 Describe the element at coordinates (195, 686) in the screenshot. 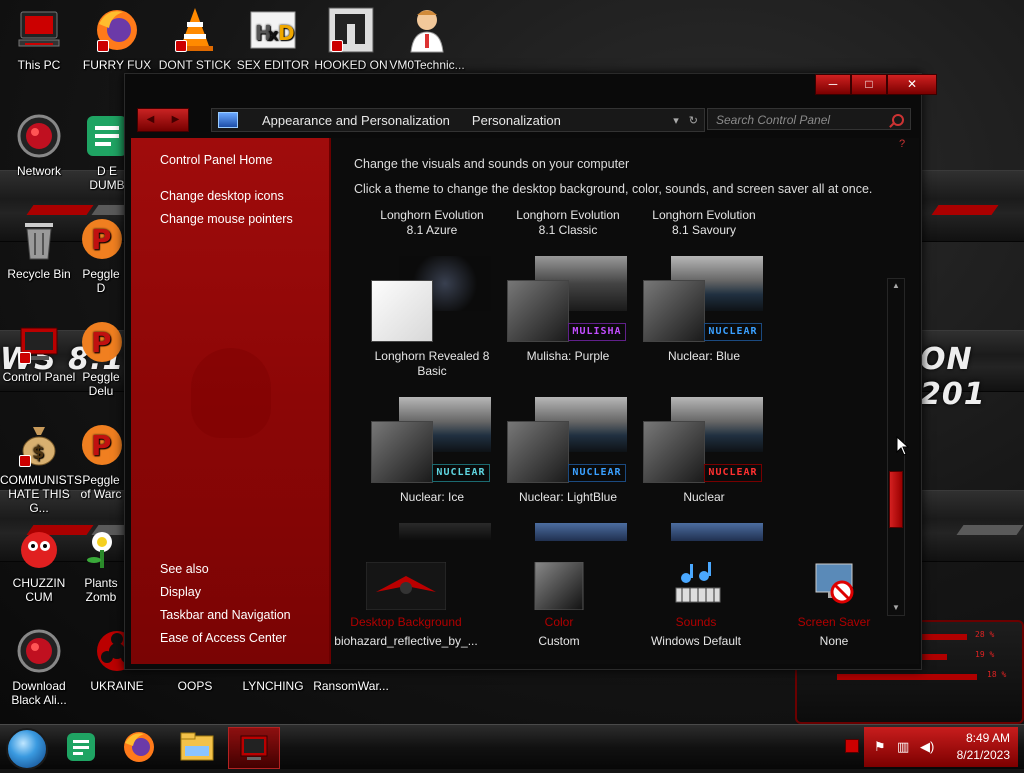

I see `desktop-icon-label: OOPS` at that location.